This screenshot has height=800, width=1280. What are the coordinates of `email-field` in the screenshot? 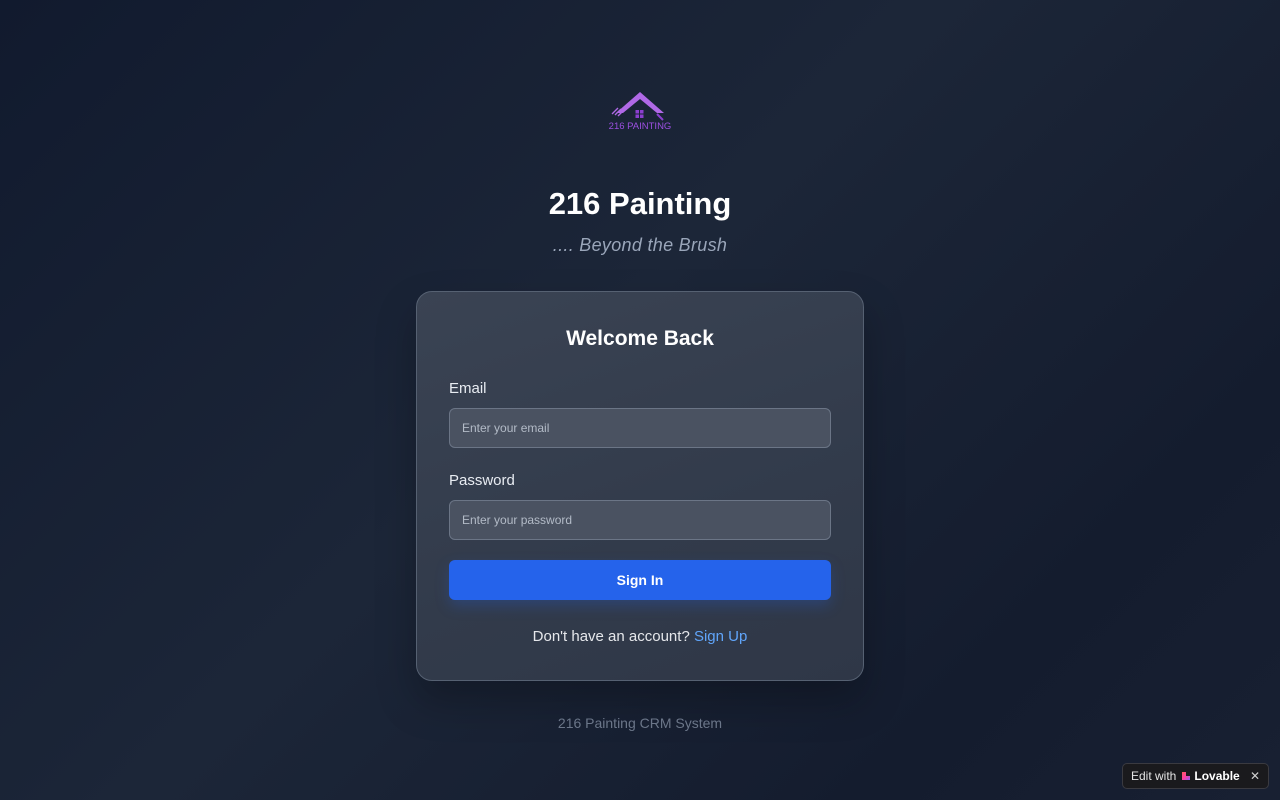 It's located at (640, 428).